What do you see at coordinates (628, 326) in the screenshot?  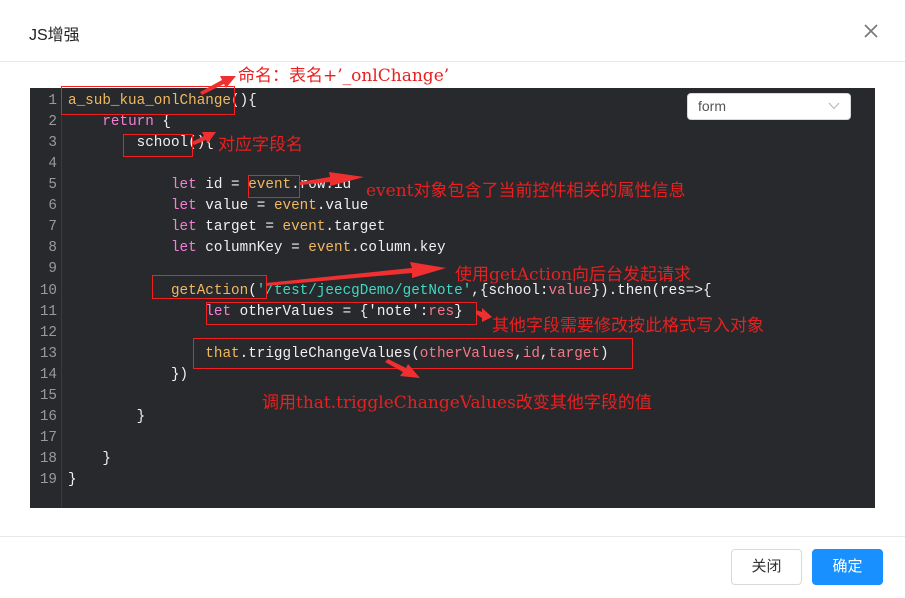 I see `annotation-format: 其他字段需要修改按此格式写入对象` at bounding box center [628, 326].